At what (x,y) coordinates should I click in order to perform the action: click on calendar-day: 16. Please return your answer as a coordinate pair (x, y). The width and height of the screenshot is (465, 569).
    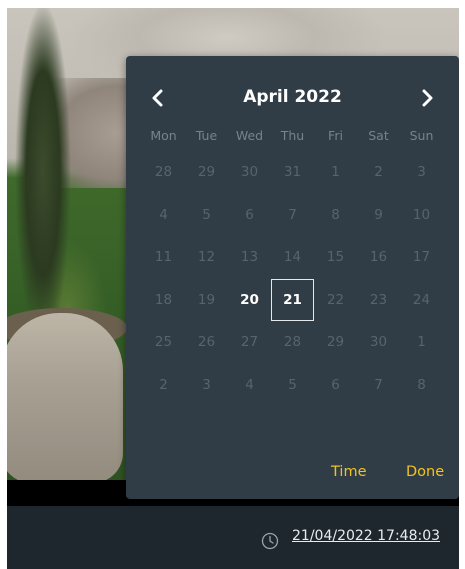
    Looking at the image, I should click on (378, 257).